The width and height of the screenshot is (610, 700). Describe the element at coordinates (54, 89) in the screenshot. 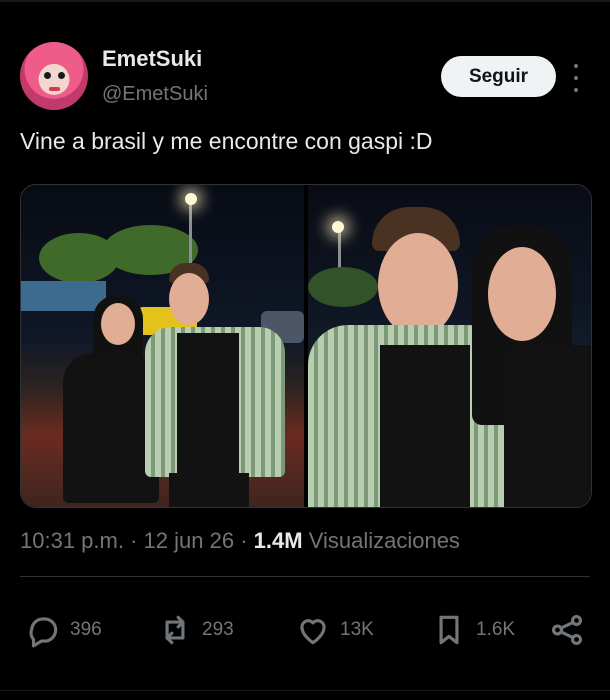

I see `avatar-mouth` at that location.